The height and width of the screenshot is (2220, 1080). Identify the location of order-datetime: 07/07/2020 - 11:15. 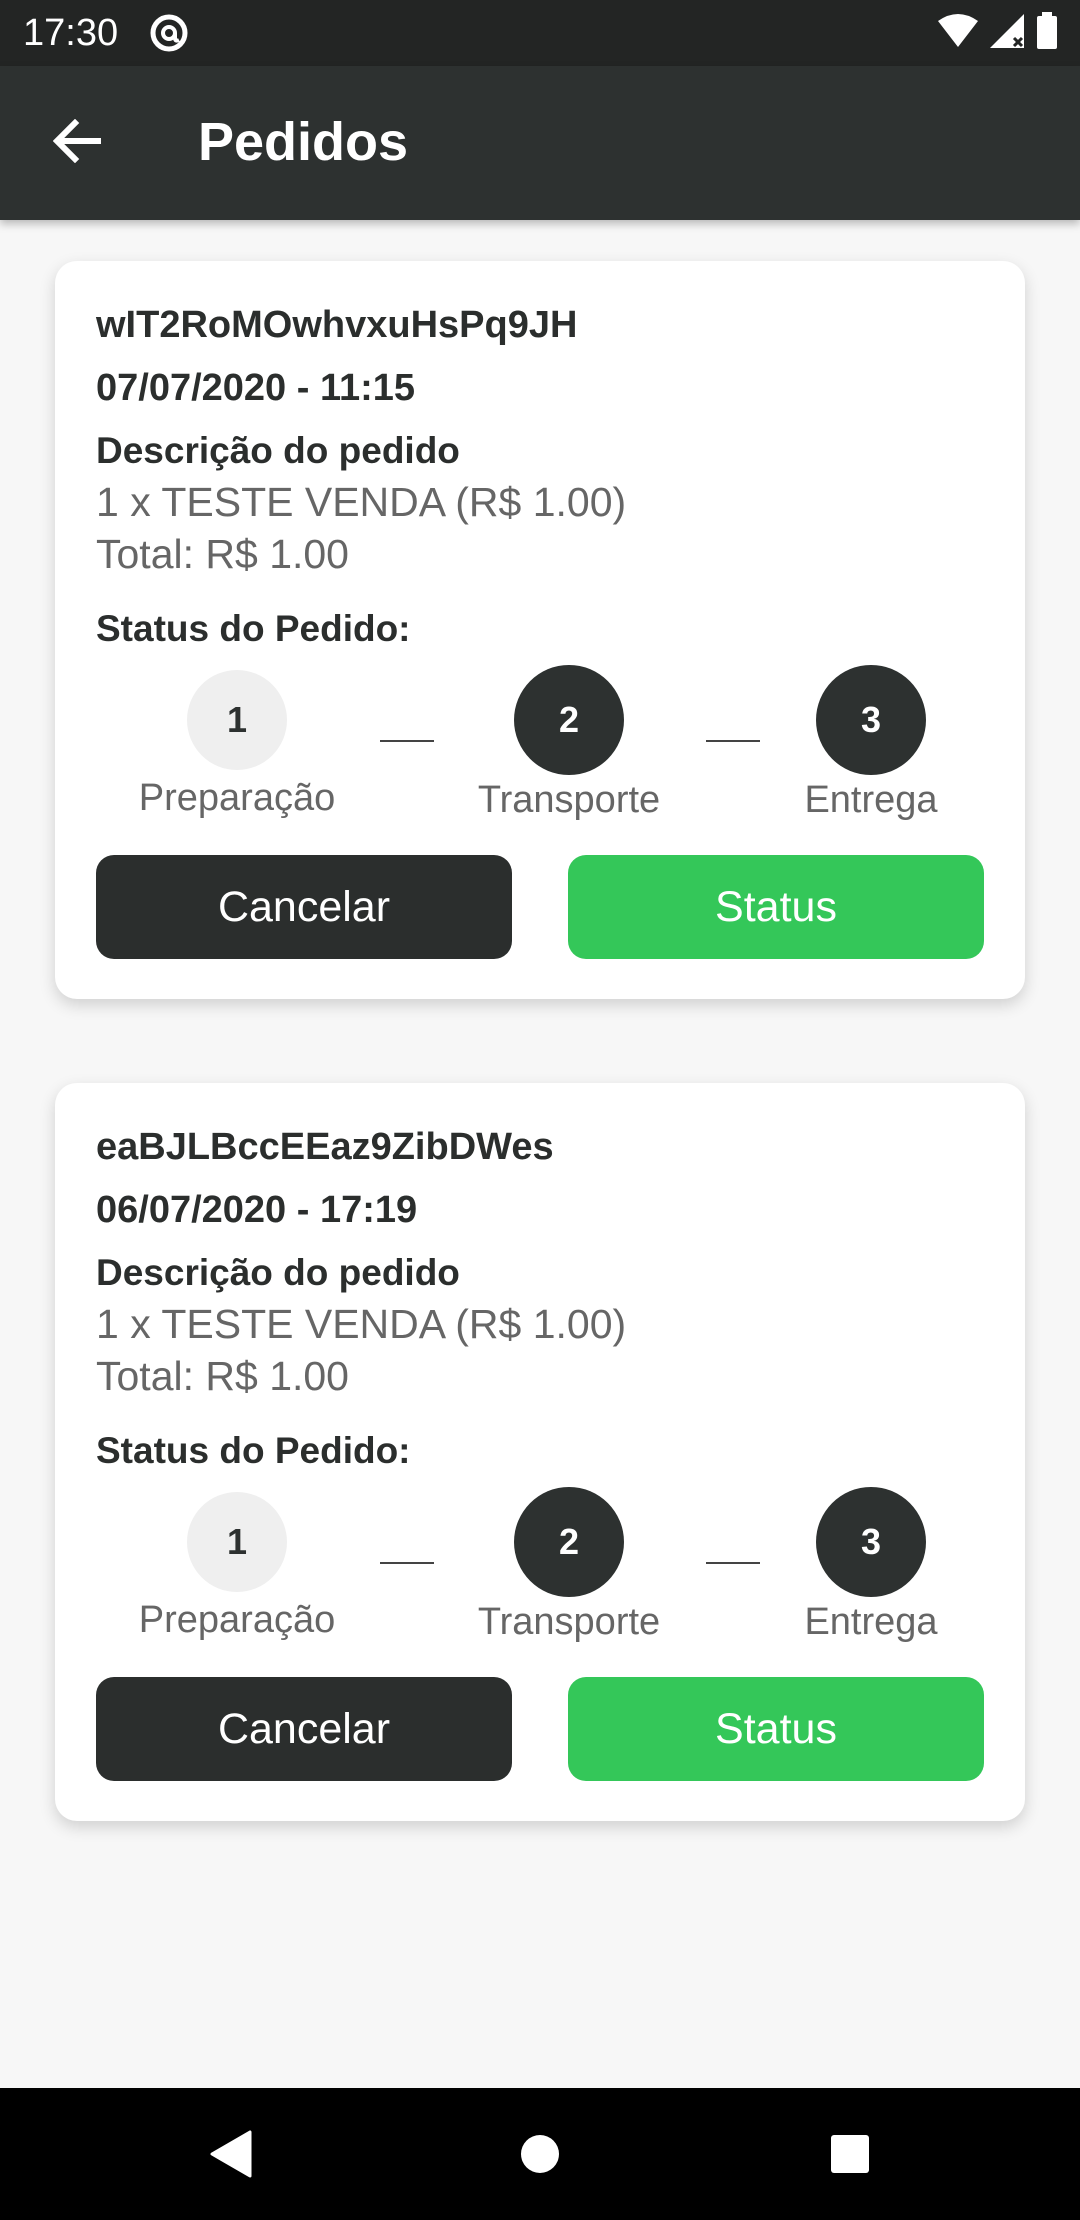
(256, 388).